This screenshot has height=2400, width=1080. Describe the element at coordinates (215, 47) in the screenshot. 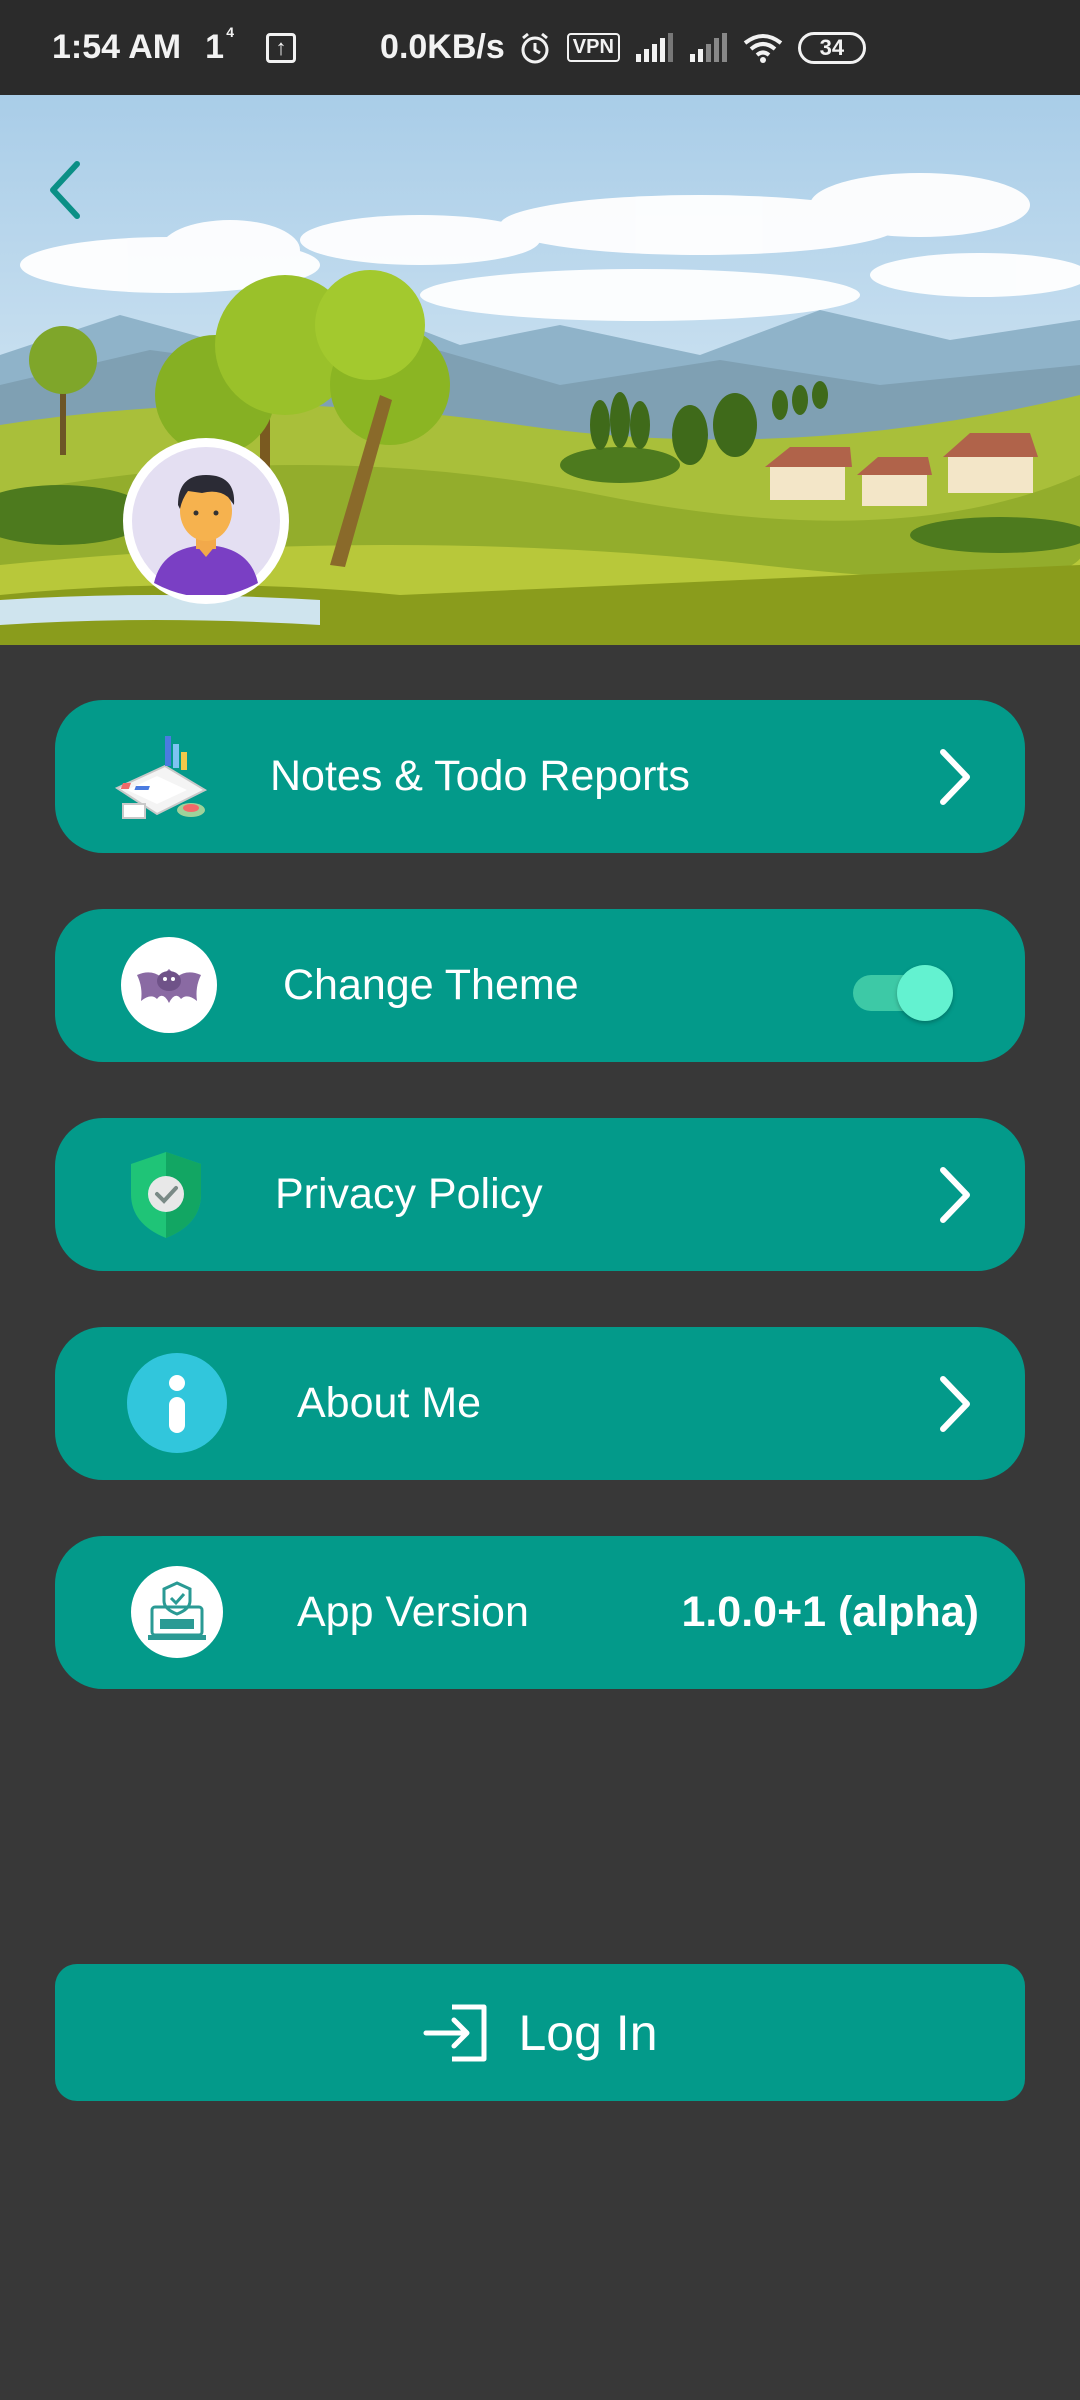

I see `status-indicator-value: 1` at that location.